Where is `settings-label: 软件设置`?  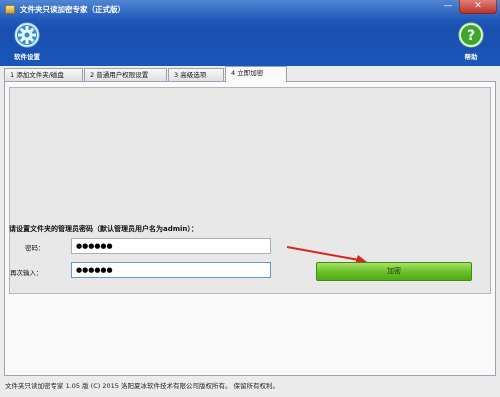 settings-label: 软件设置 is located at coordinates (27, 57).